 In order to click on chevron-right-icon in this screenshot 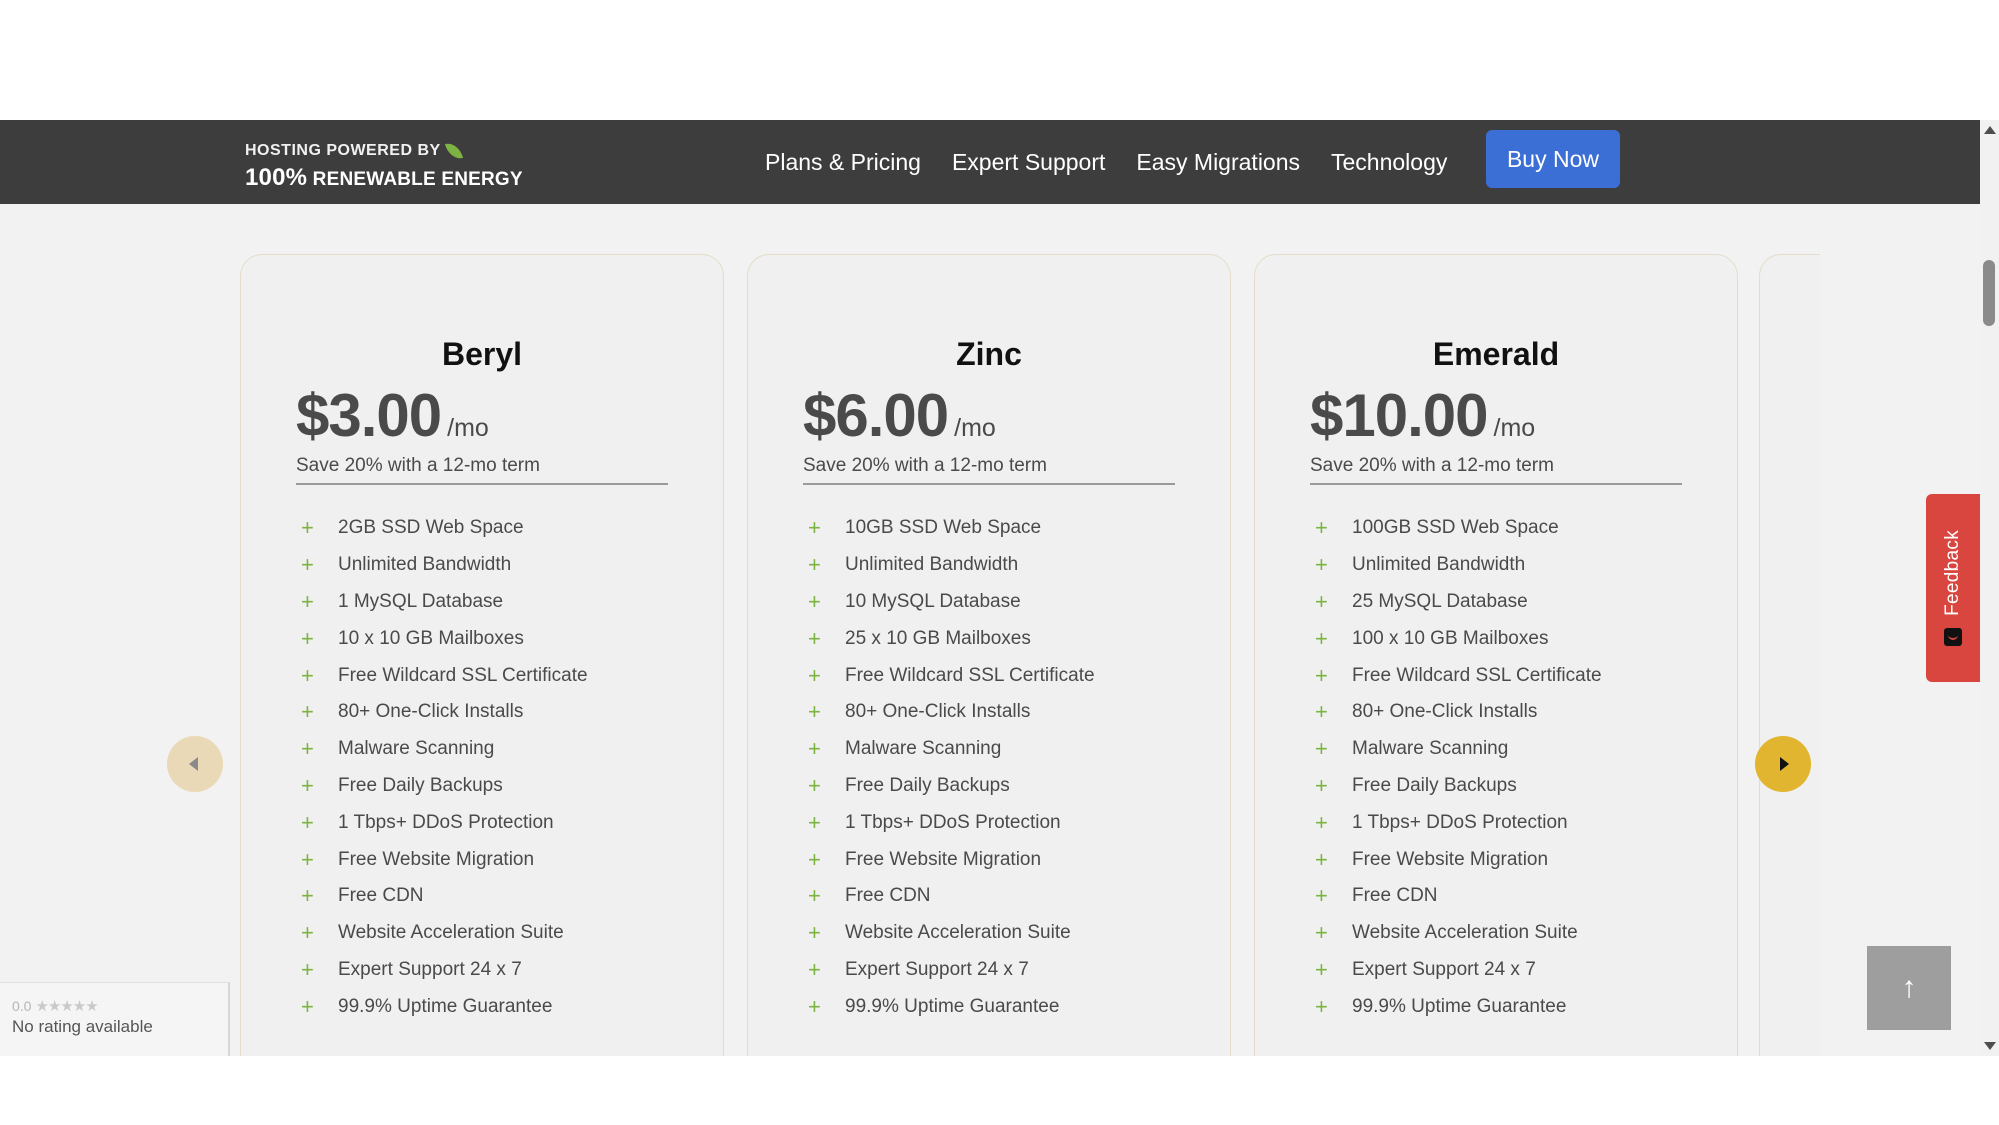, I will do `click(1784, 764)`.